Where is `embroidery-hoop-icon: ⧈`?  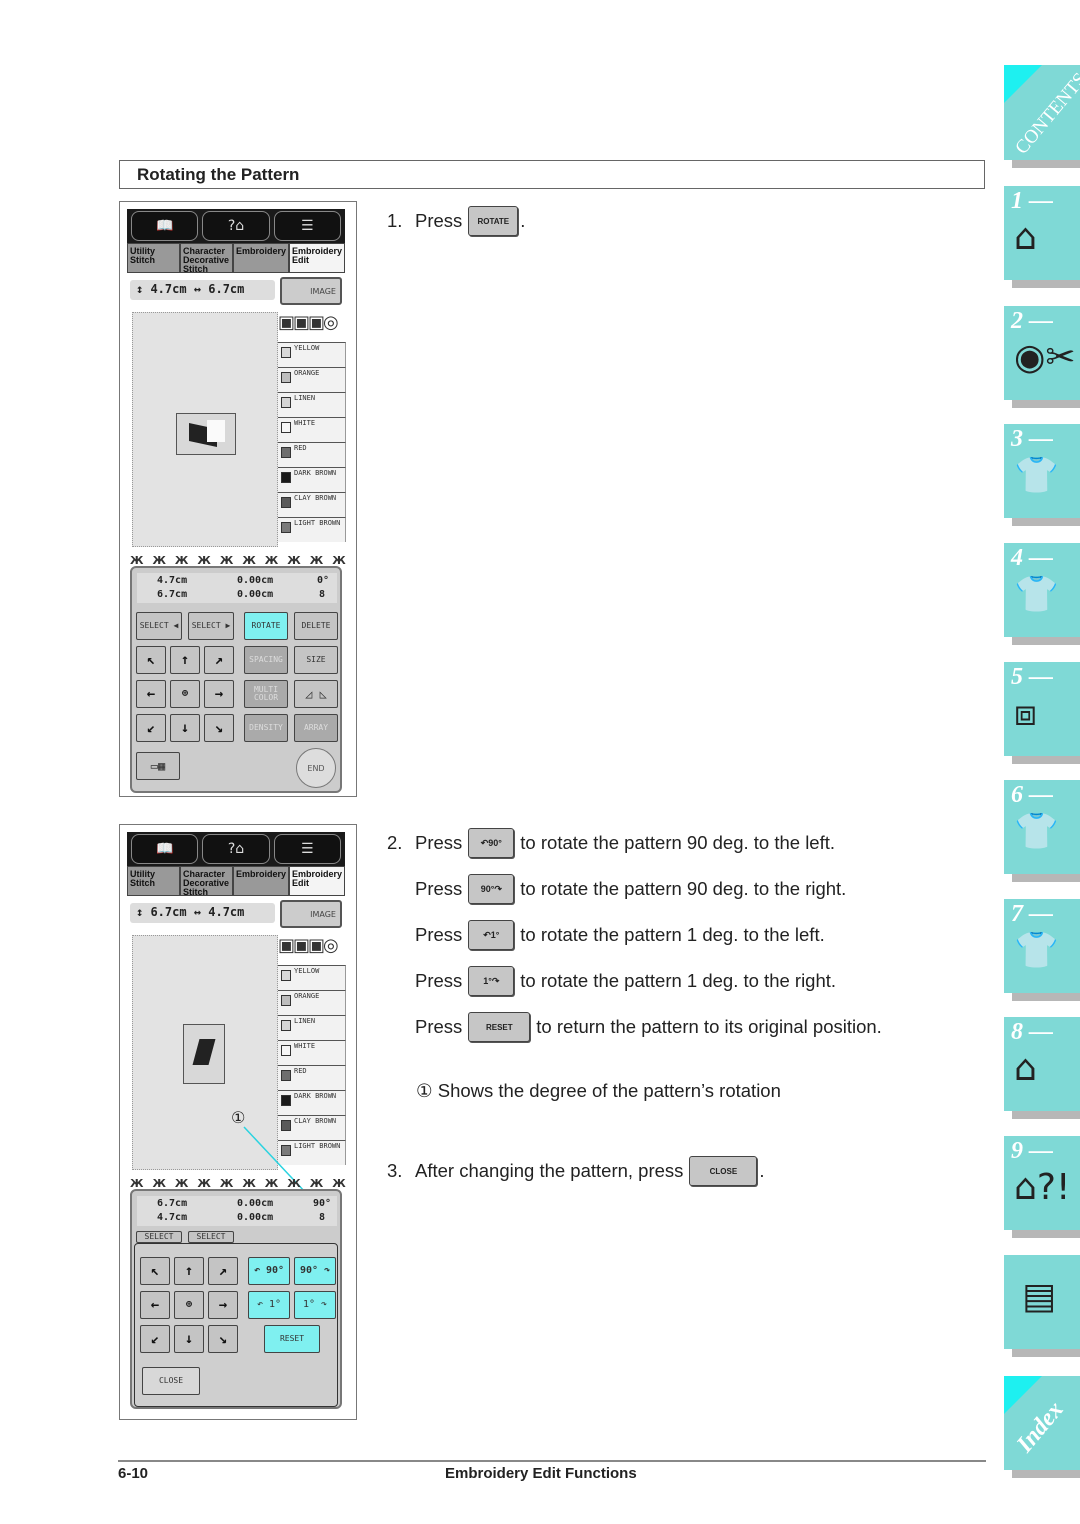 embroidery-hoop-icon: ⧈ is located at coordinates (1025, 713).